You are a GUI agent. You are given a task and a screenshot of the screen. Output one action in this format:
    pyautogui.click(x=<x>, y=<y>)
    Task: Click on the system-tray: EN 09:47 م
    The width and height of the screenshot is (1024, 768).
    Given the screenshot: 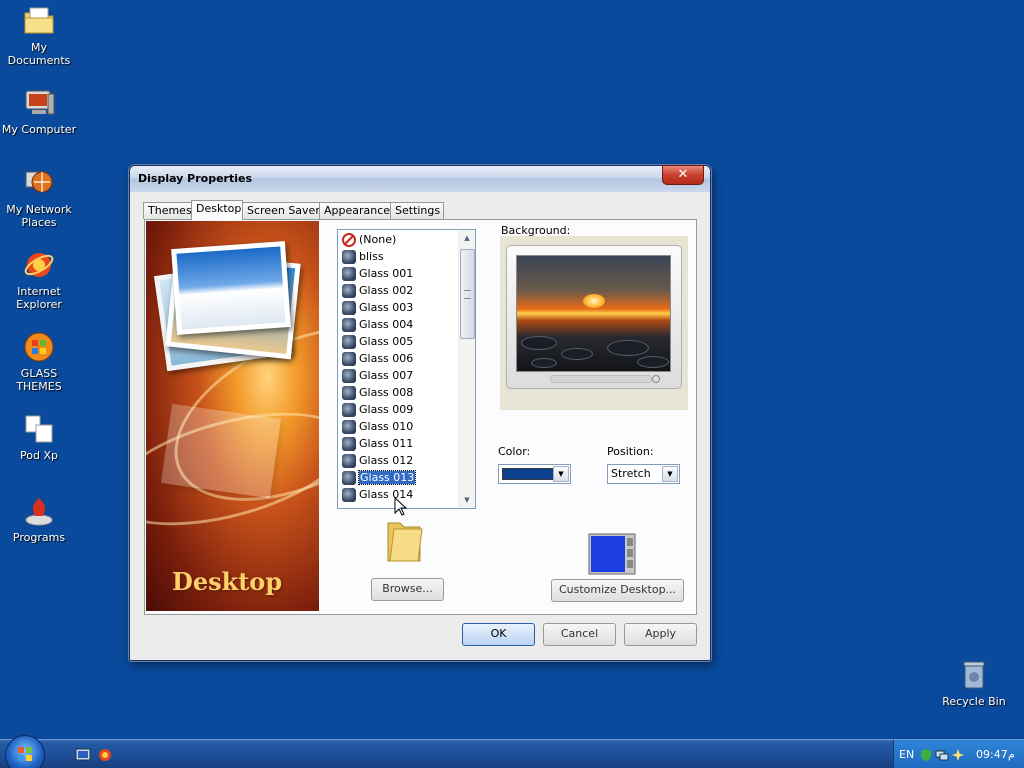 What is the action you would take?
    pyautogui.click(x=958, y=754)
    